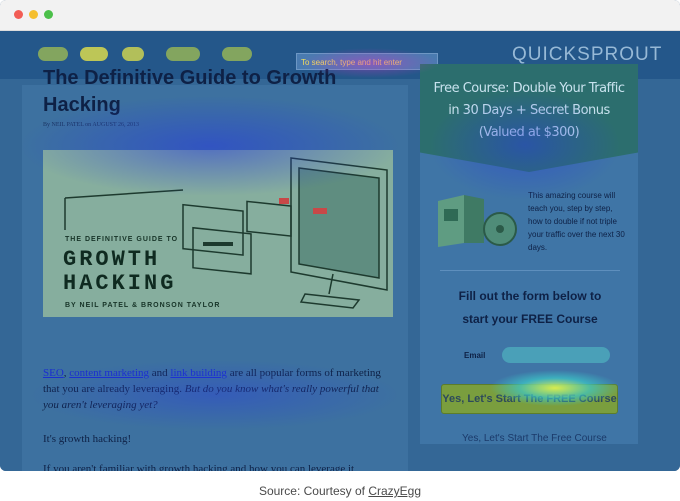  I want to click on hero-word-hacking: HACKING, so click(120, 283).